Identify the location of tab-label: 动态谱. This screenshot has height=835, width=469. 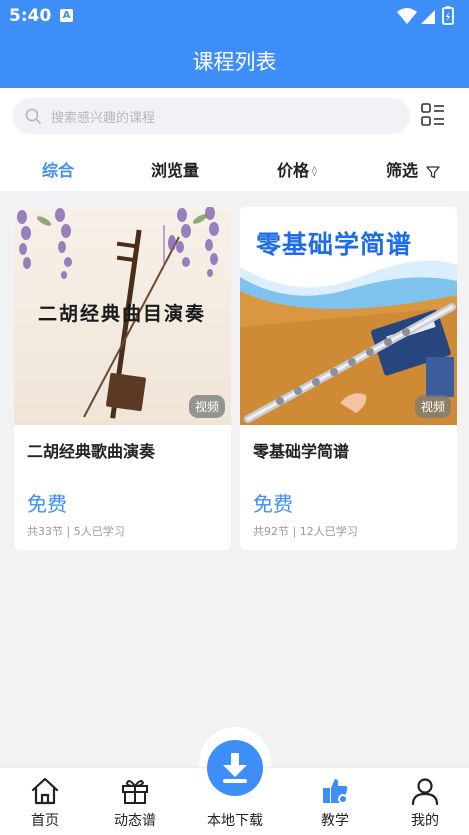
(135, 821).